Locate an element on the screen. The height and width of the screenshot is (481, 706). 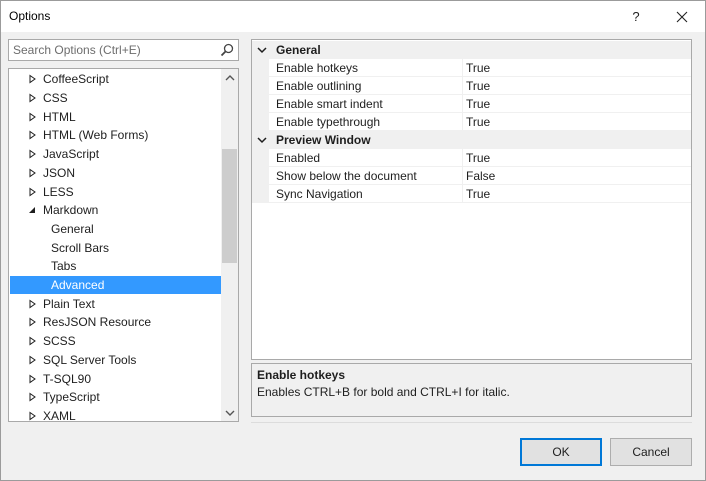
property-row: Enable smart indent True is located at coordinates (471, 104).